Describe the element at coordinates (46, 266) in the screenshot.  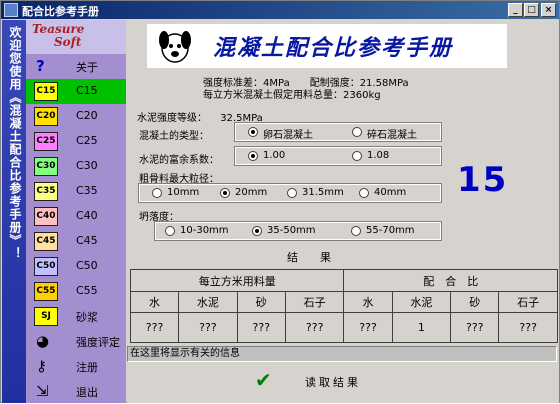
I see `grade-c50-icon: C50` at that location.